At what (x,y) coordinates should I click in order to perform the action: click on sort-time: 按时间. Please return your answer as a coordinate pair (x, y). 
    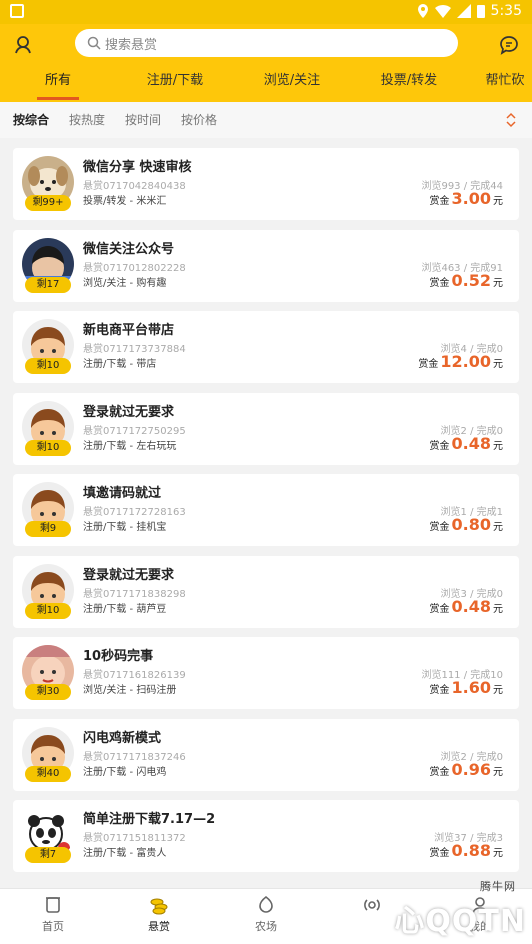
    Looking at the image, I should click on (143, 120).